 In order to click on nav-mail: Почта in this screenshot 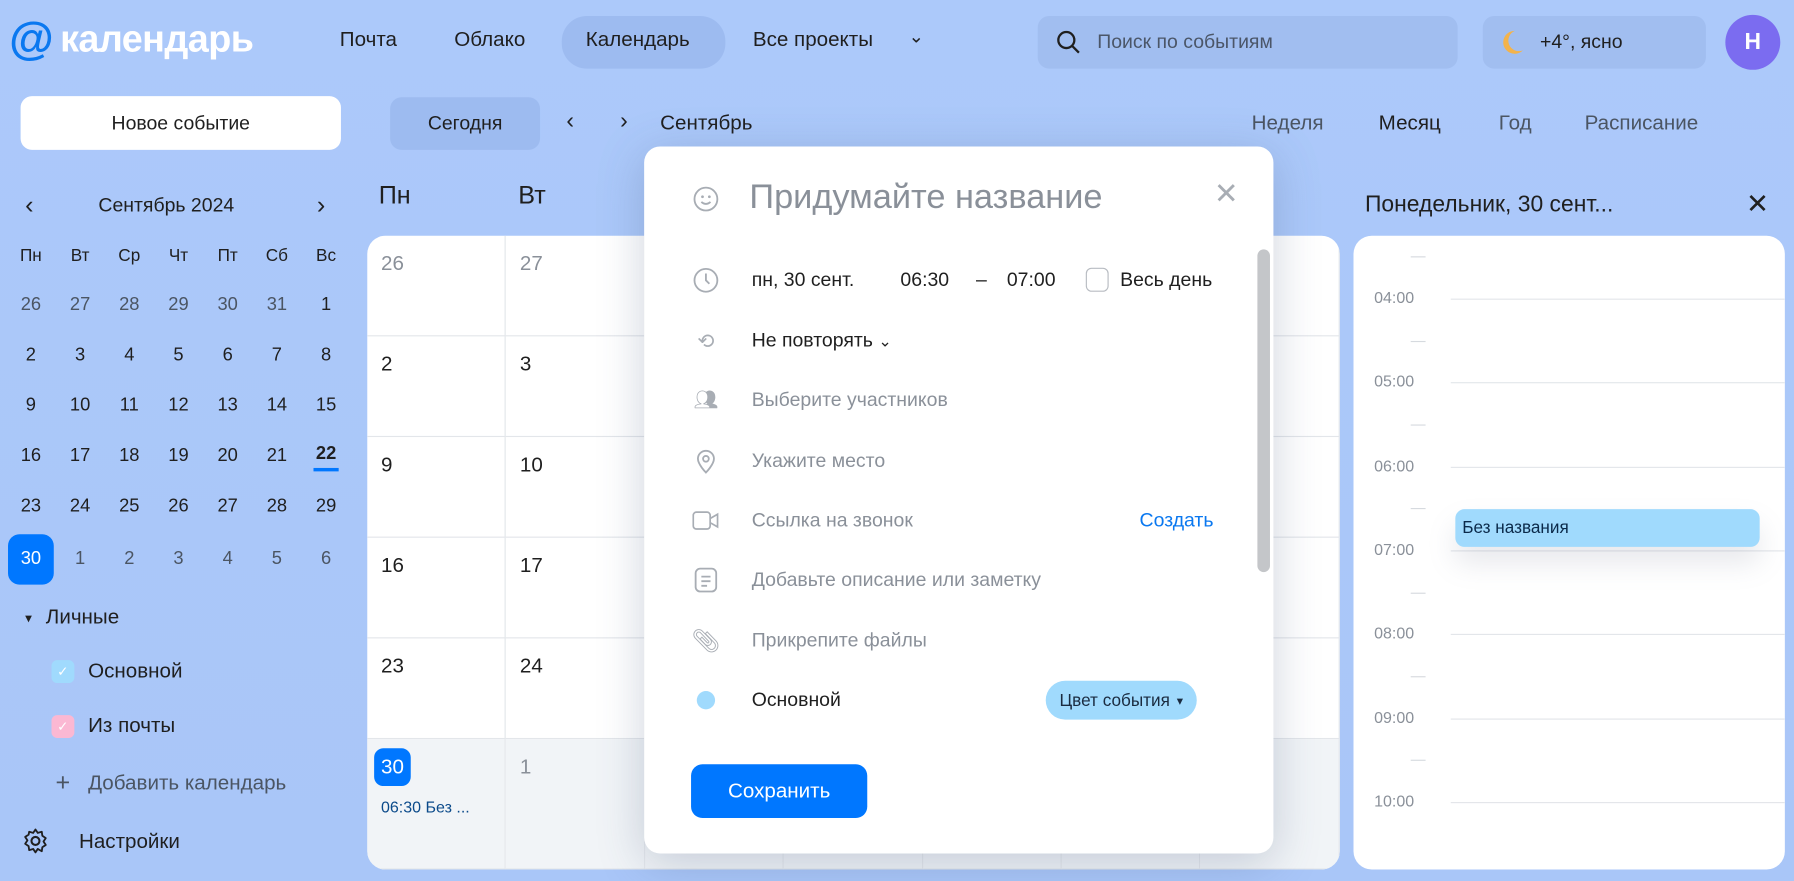, I will do `click(368, 39)`.